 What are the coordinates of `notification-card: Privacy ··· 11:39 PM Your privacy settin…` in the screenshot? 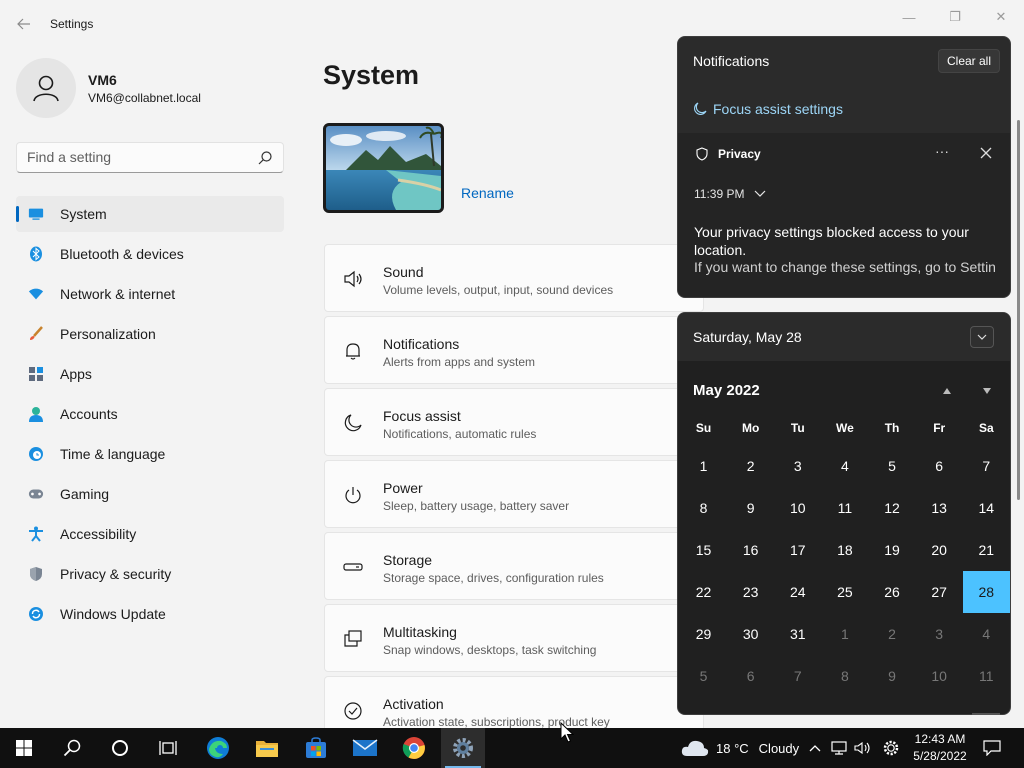 It's located at (844, 215).